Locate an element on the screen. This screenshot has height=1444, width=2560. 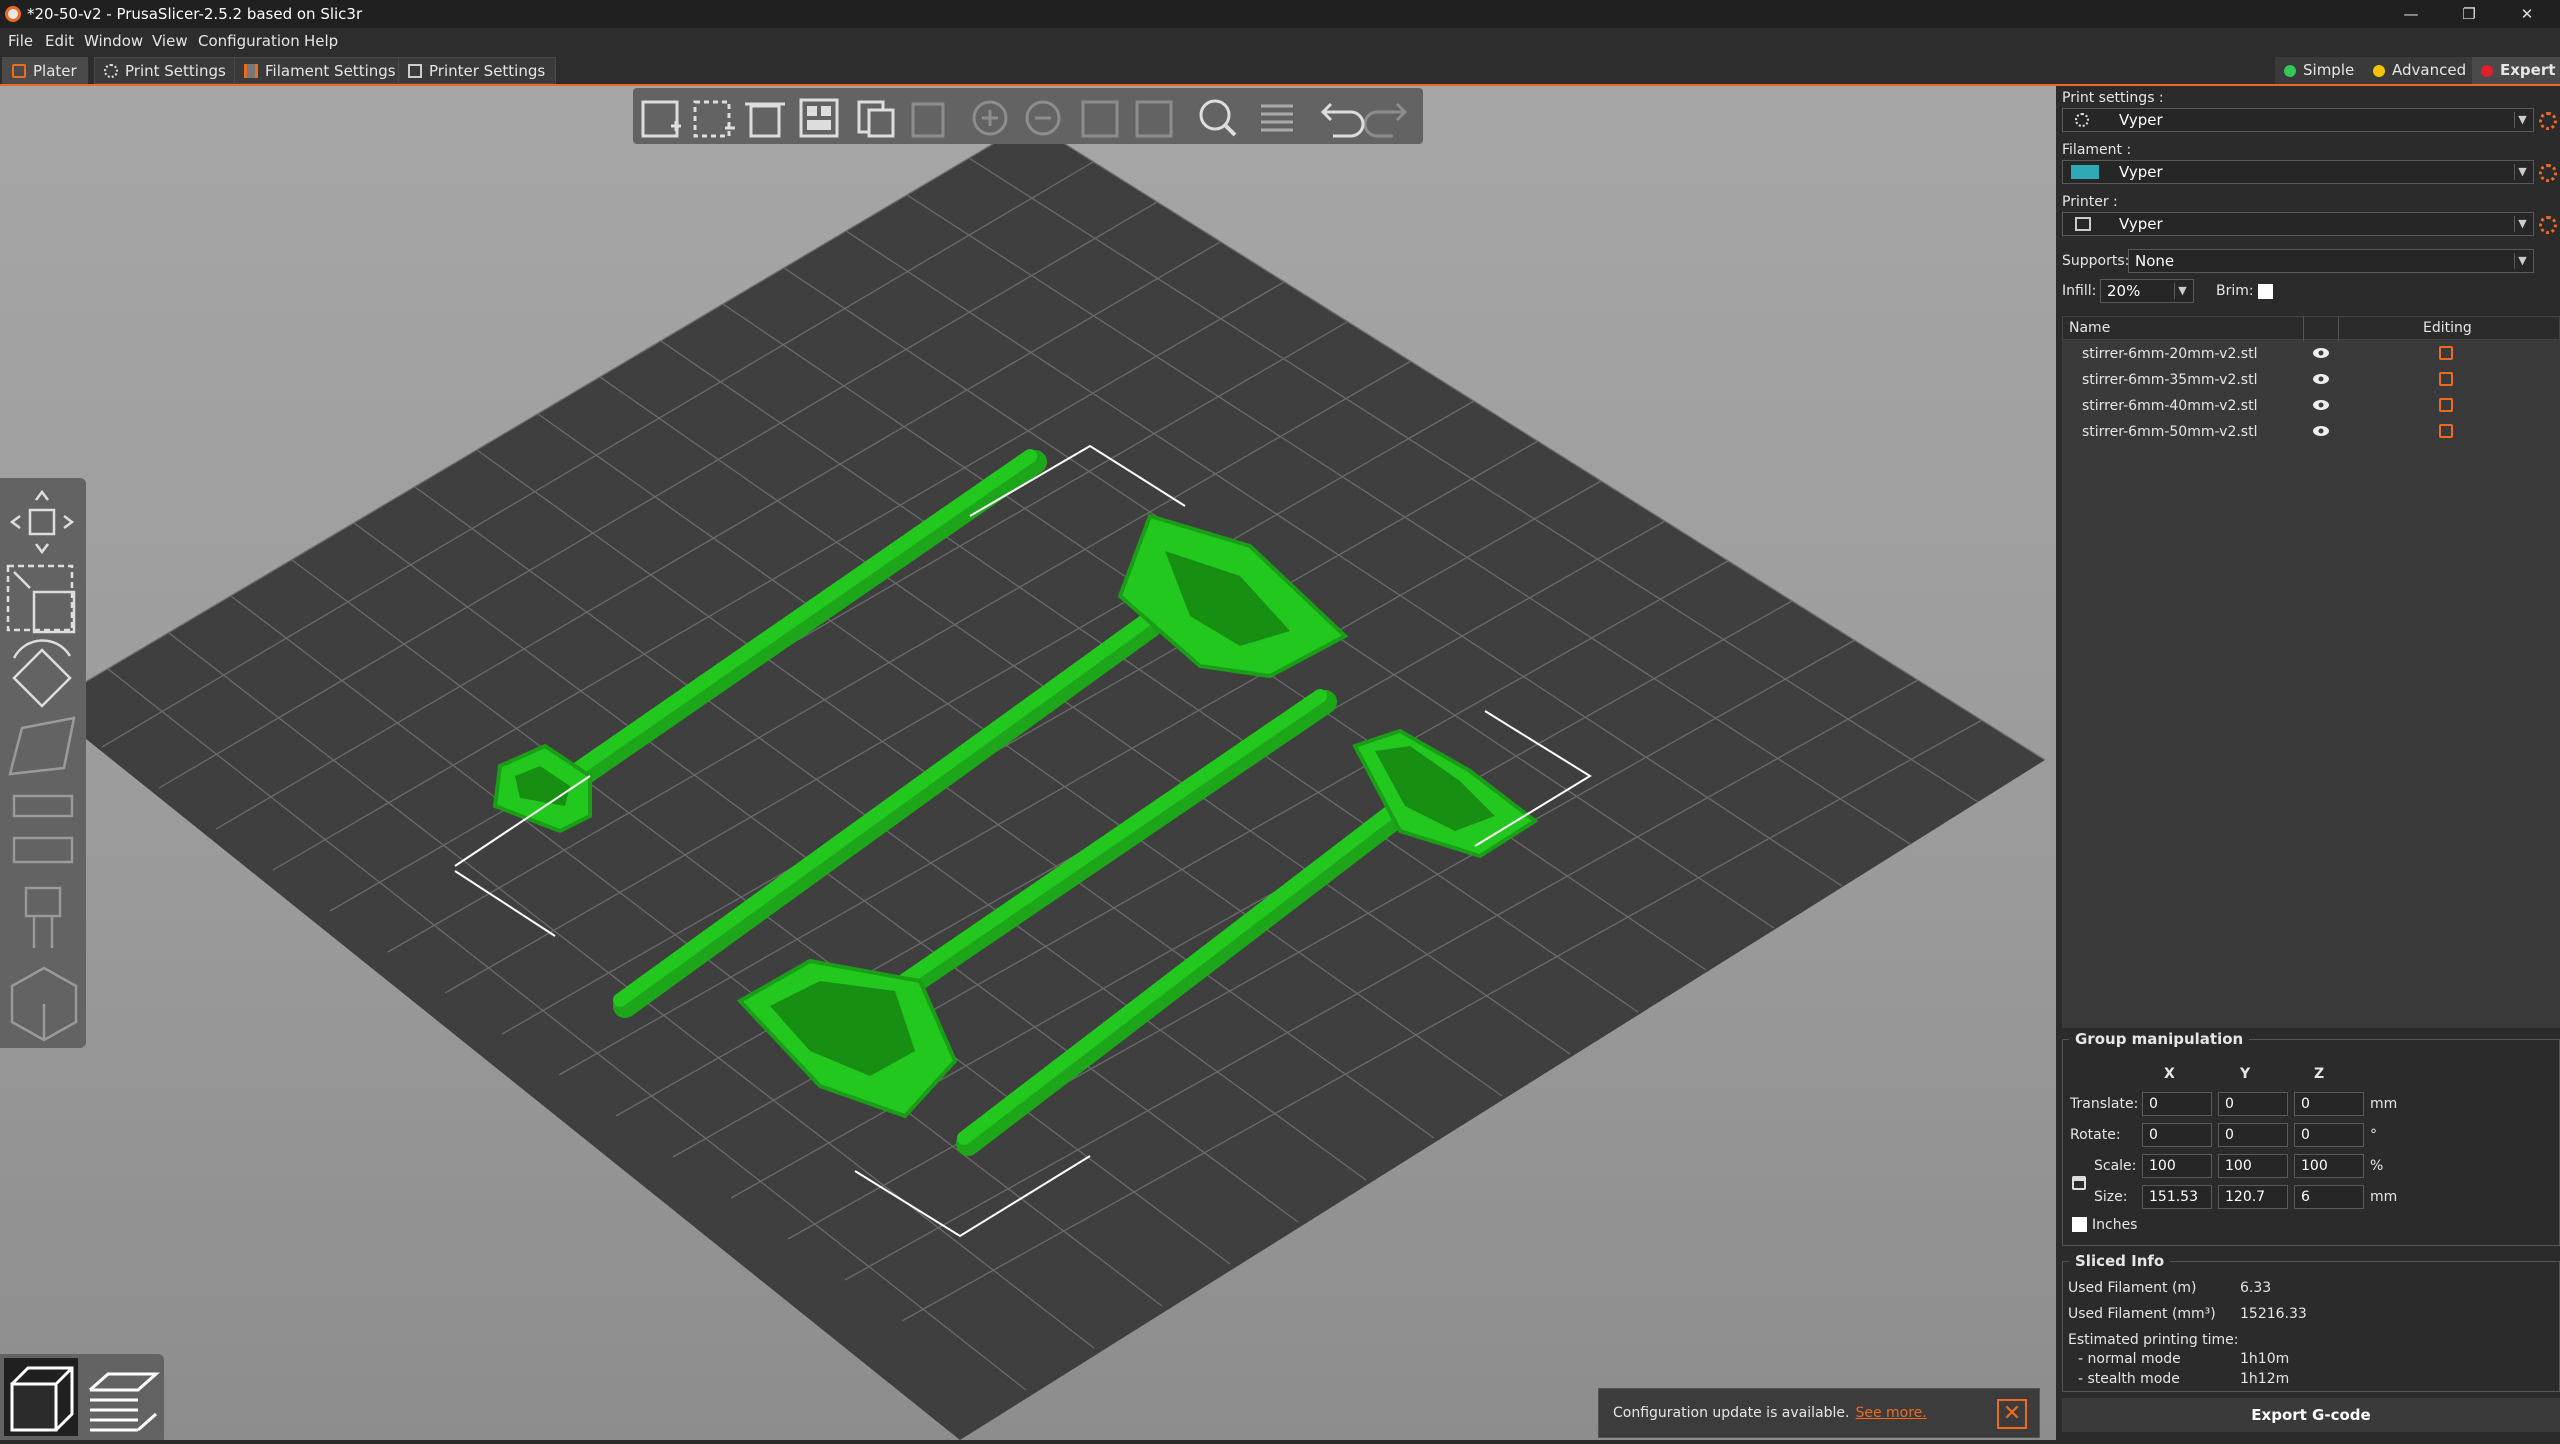
tab-filament-settings: Filament Settings is located at coordinates (320, 70).